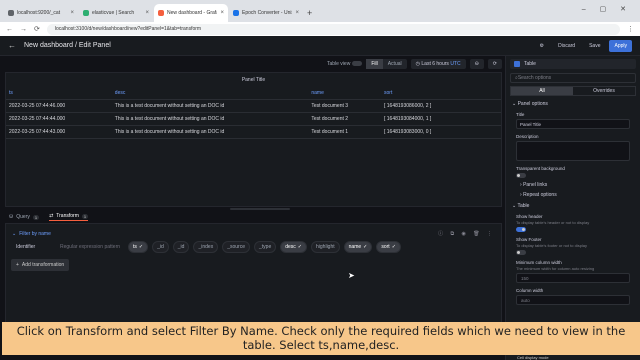 The image size is (640, 360). I want to click on field-chip: _index, so click(206, 247).